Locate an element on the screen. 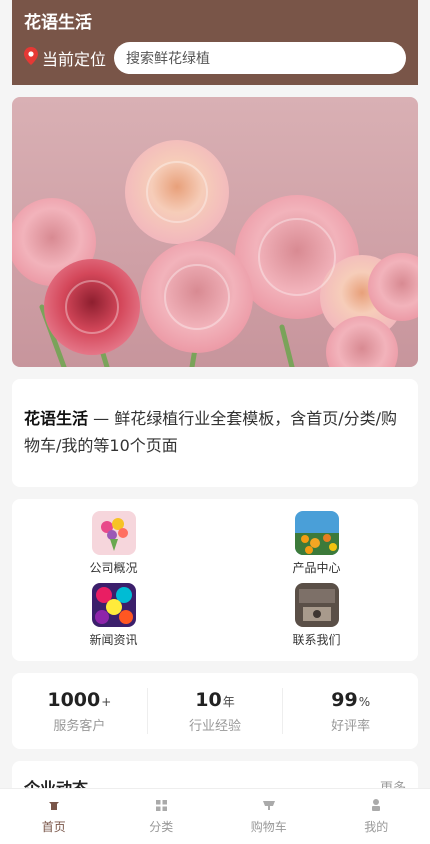 This screenshot has height=844, width=430. location-pin-icon is located at coordinates (31, 58).